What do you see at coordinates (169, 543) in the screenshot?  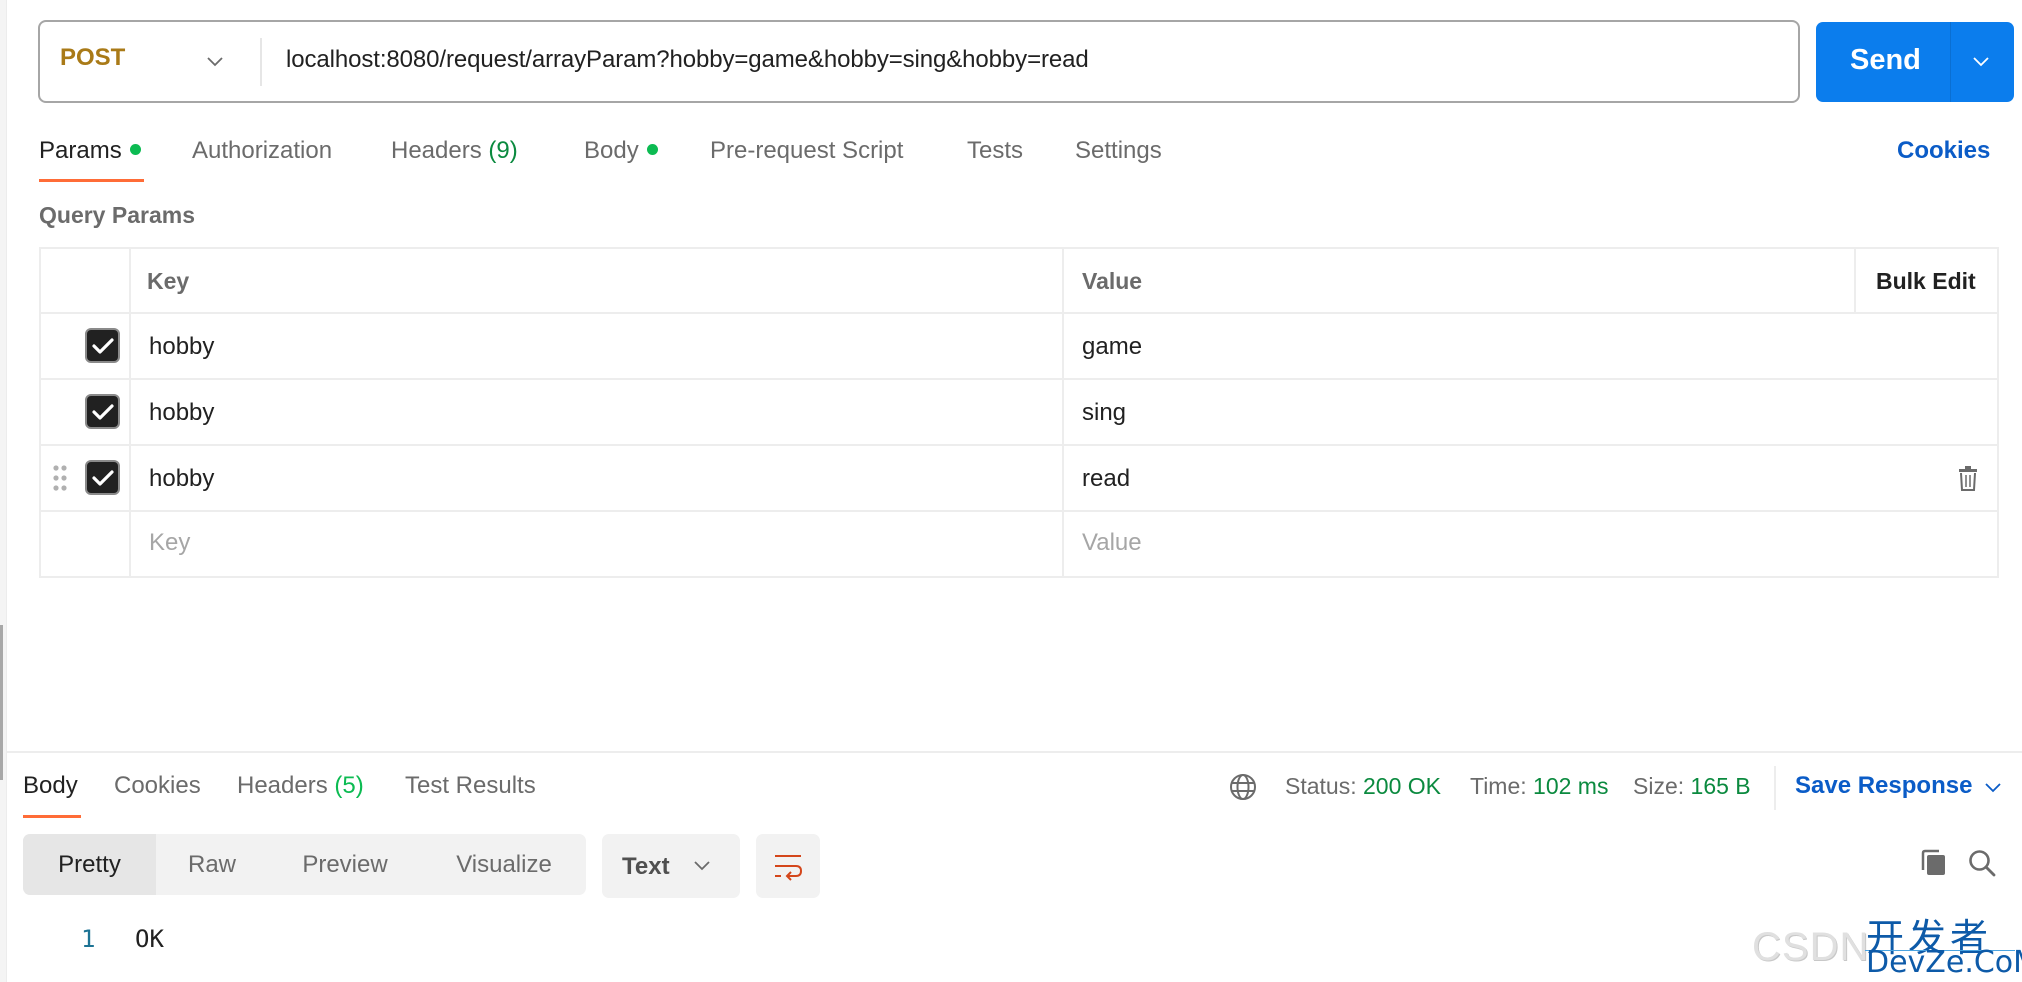 I see `new-key-input: Key` at bounding box center [169, 543].